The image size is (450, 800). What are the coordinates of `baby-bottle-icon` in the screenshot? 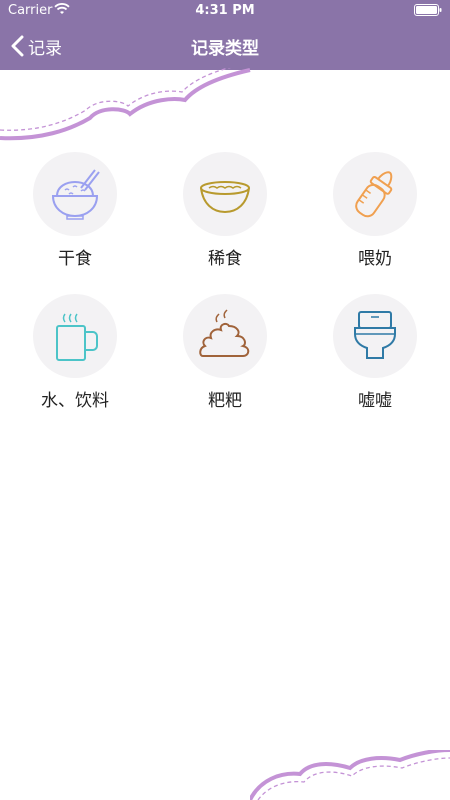 It's located at (374, 194).